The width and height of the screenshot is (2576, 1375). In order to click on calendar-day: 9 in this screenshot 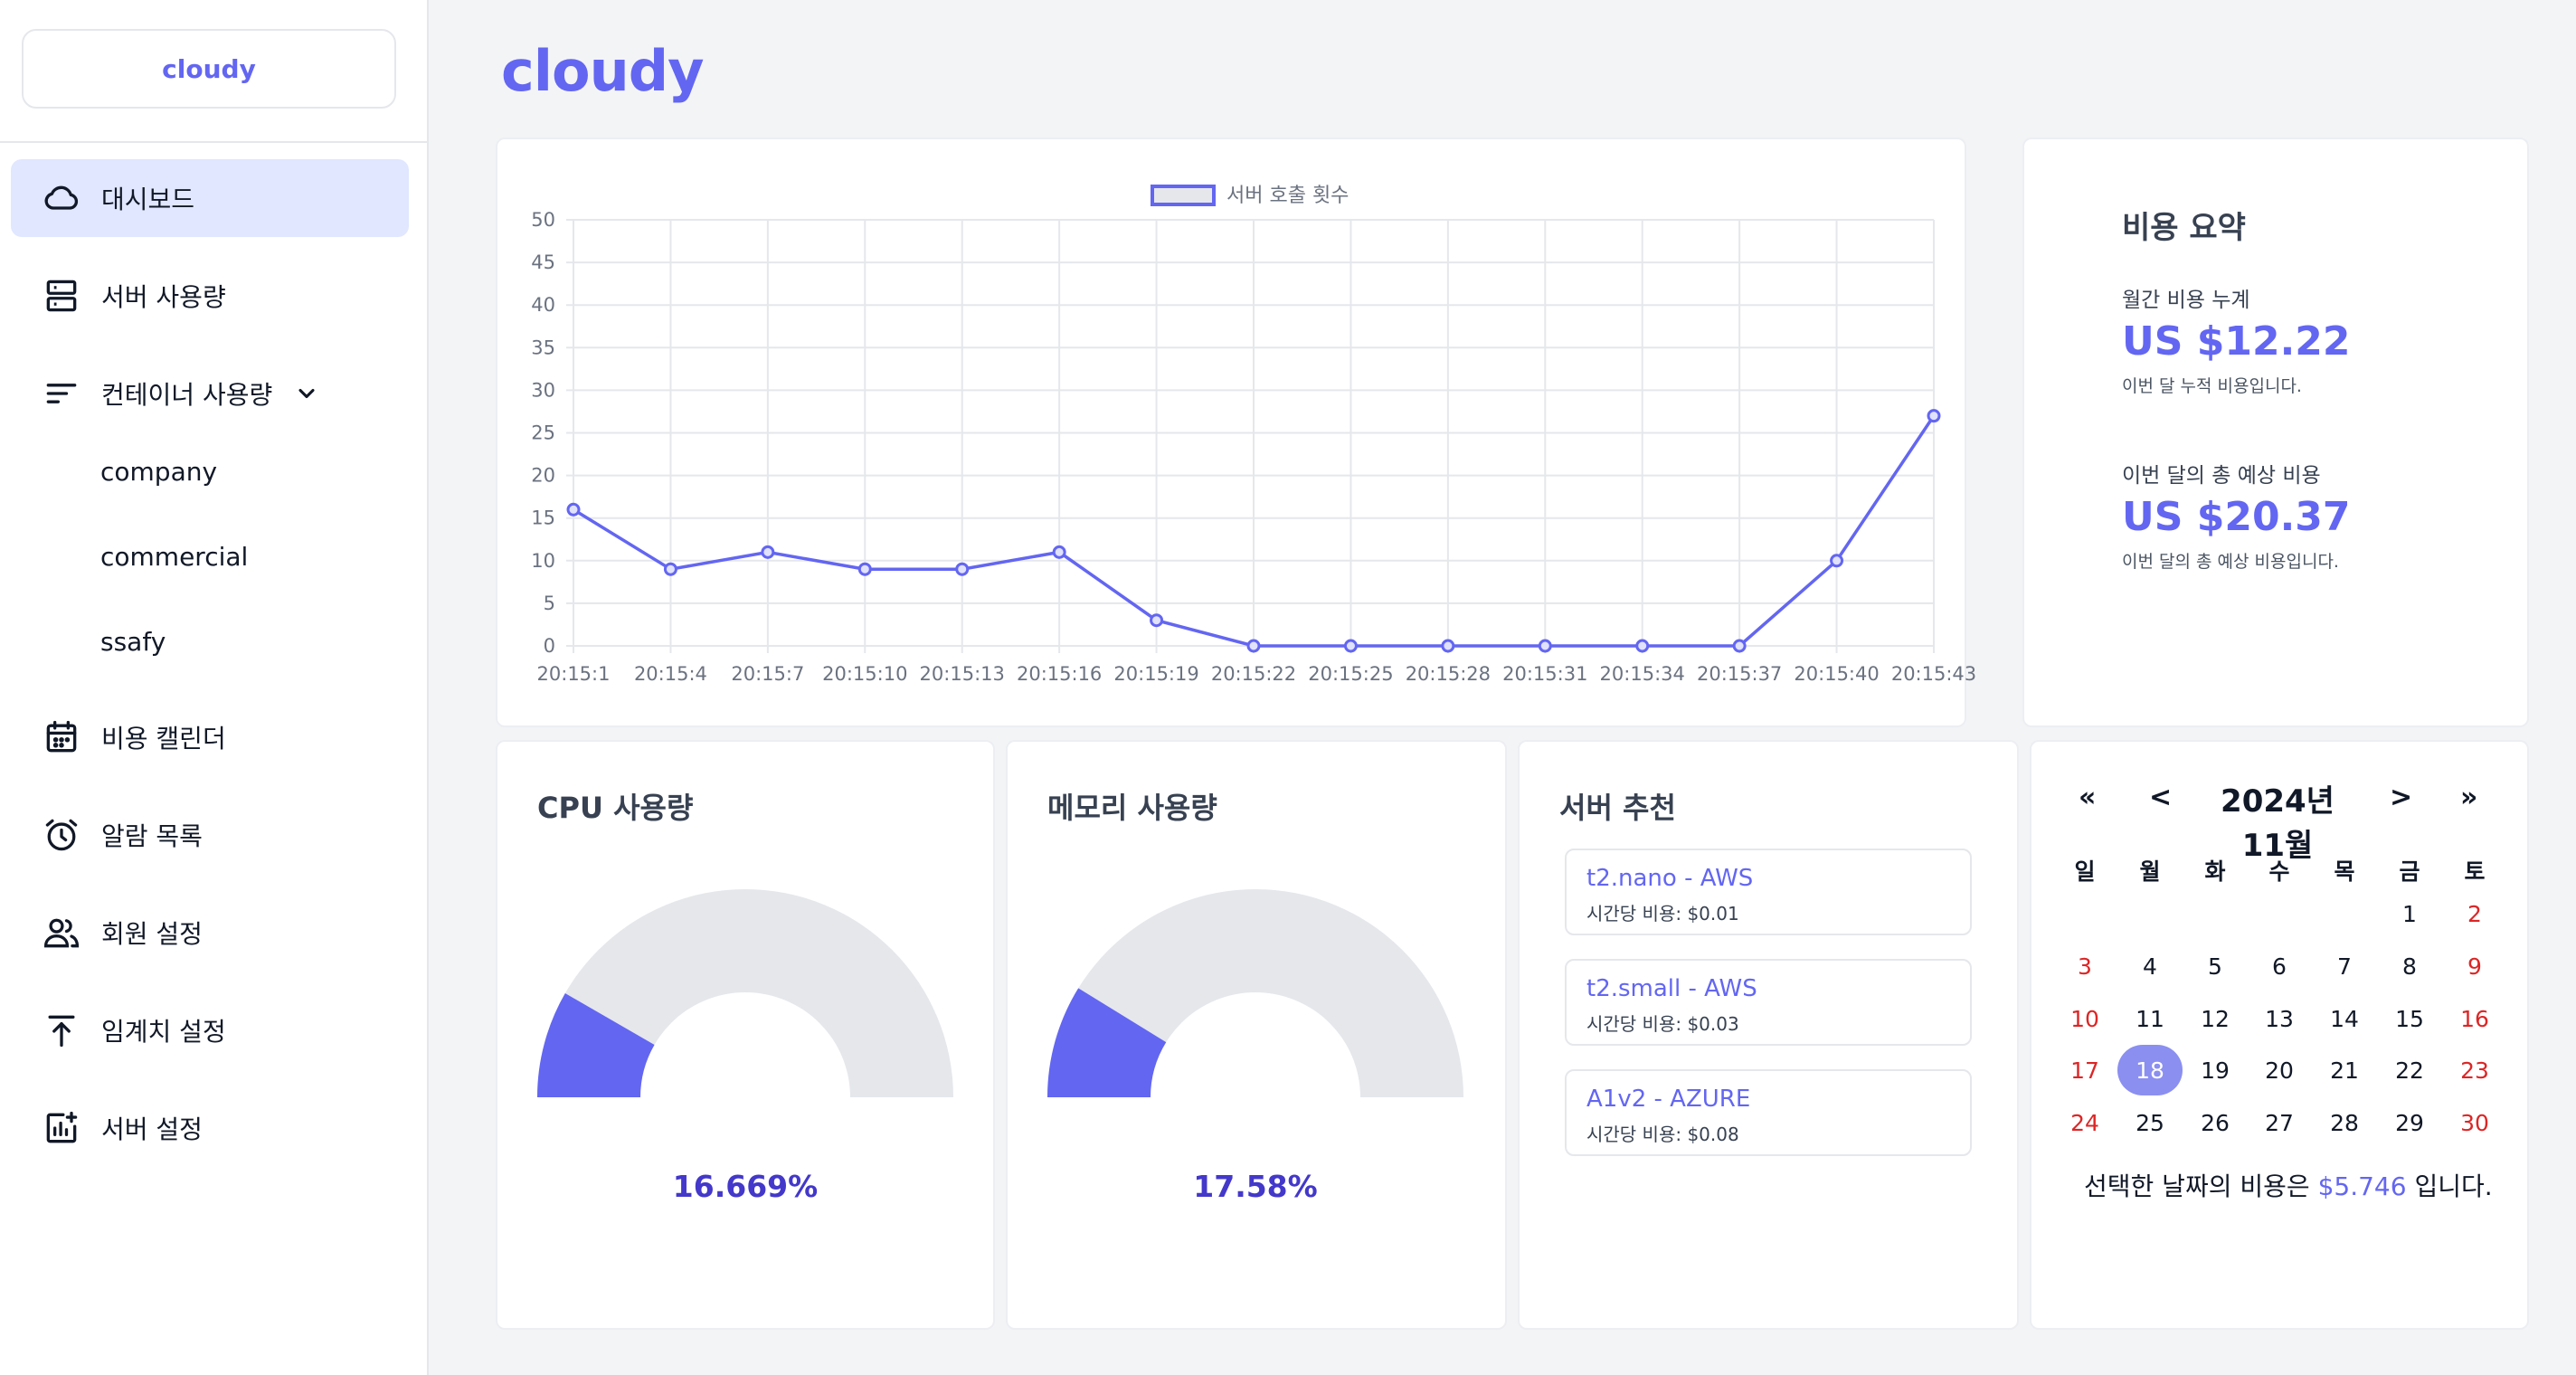, I will do `click(2475, 966)`.